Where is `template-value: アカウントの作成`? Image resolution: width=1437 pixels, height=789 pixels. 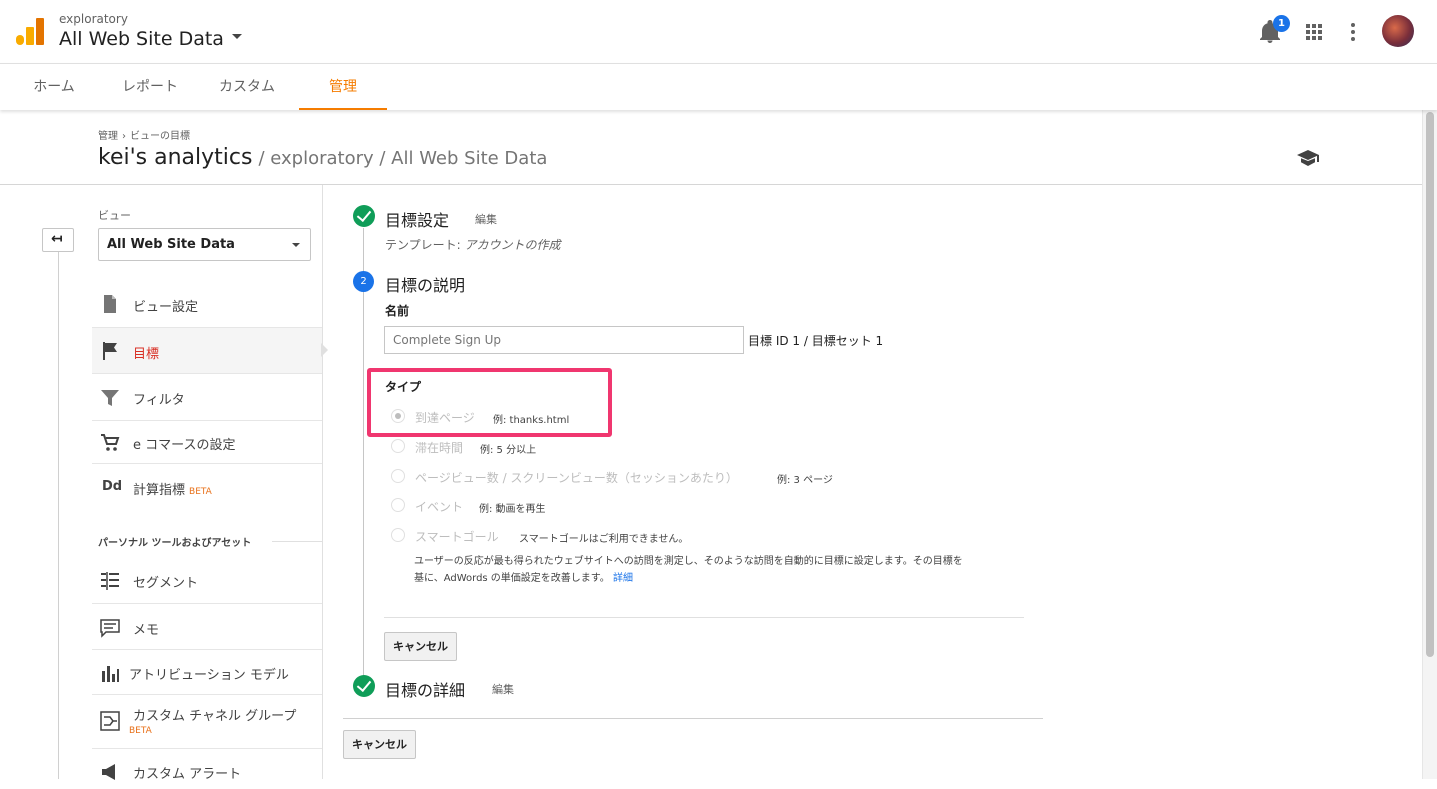 template-value: アカウントの作成 is located at coordinates (512, 245).